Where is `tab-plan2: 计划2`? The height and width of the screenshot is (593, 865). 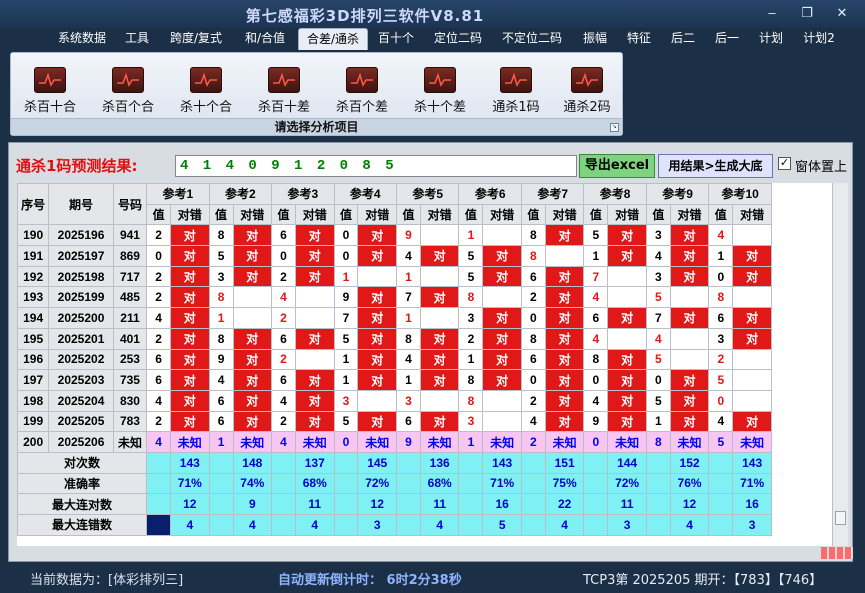
tab-plan2: 计划2 is located at coordinates (819, 39).